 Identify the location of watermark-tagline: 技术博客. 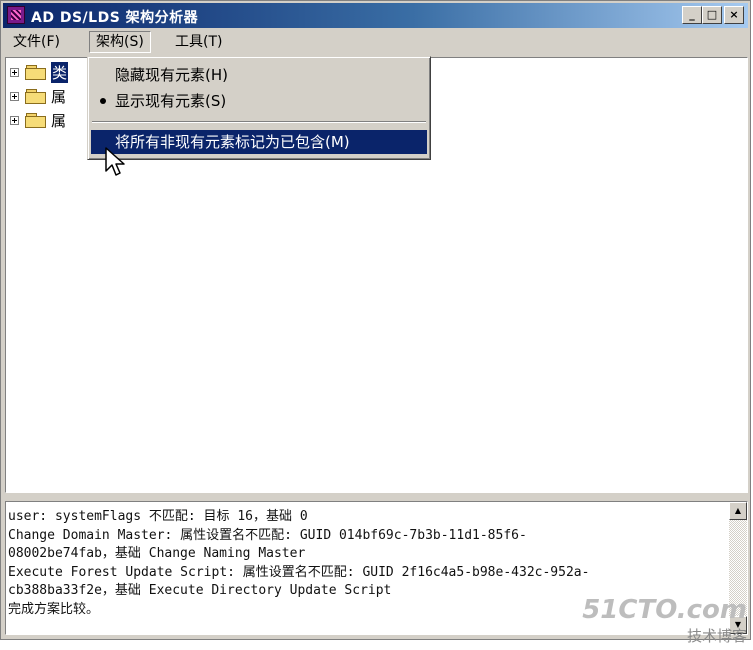
(716, 636).